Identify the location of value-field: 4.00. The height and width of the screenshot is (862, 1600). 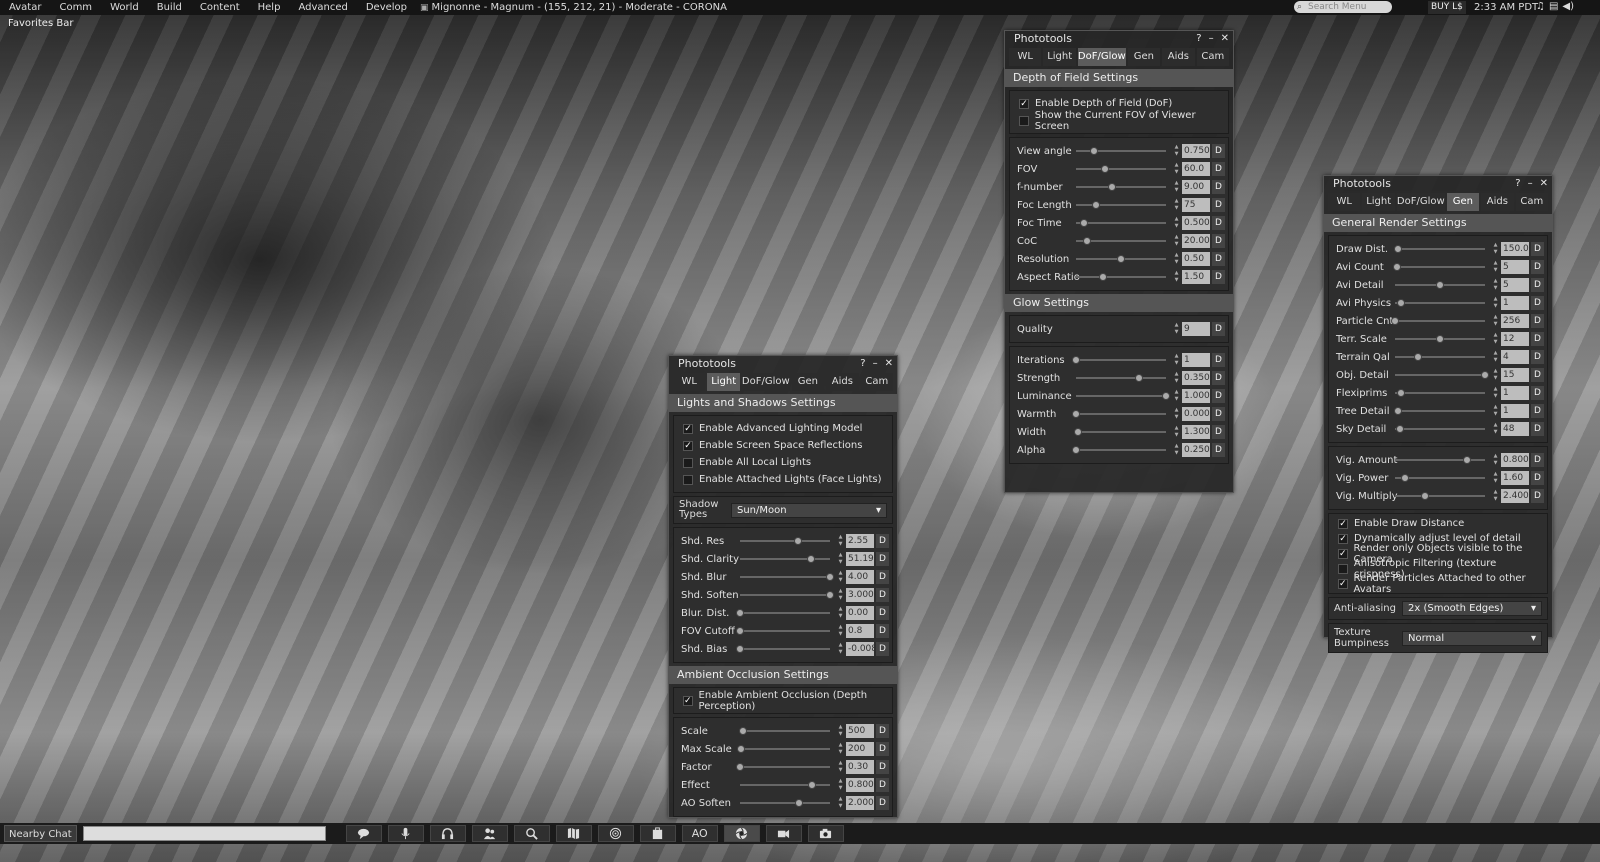
(860, 577).